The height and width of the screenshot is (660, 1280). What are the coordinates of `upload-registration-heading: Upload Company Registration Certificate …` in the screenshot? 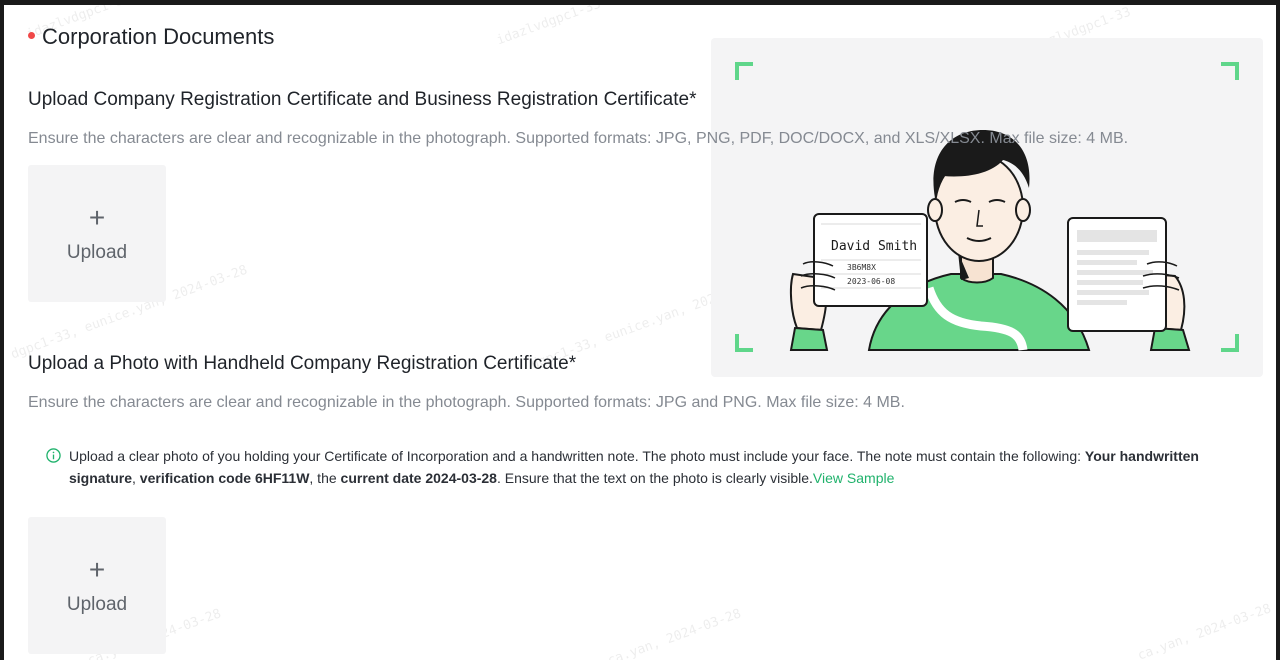 It's located at (362, 99).